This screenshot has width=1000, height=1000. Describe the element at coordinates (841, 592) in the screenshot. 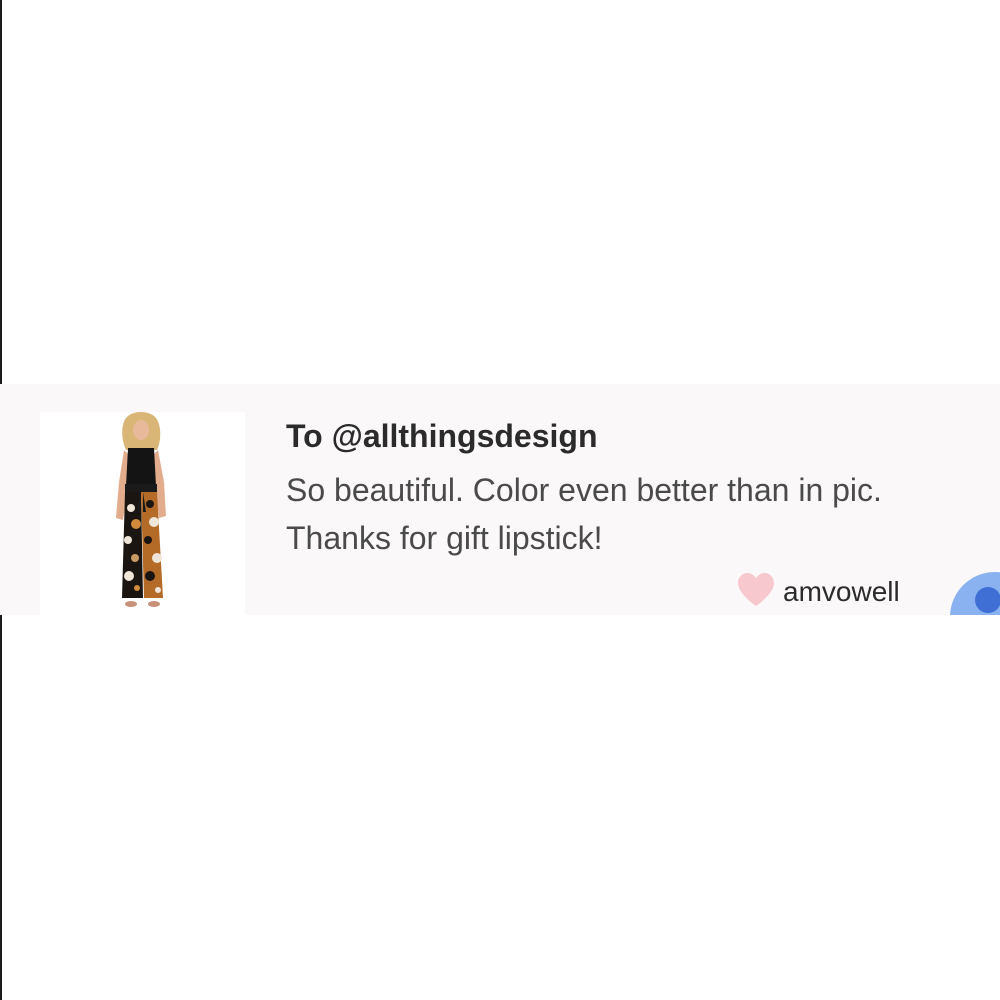

I see `author-username: amvowell` at that location.